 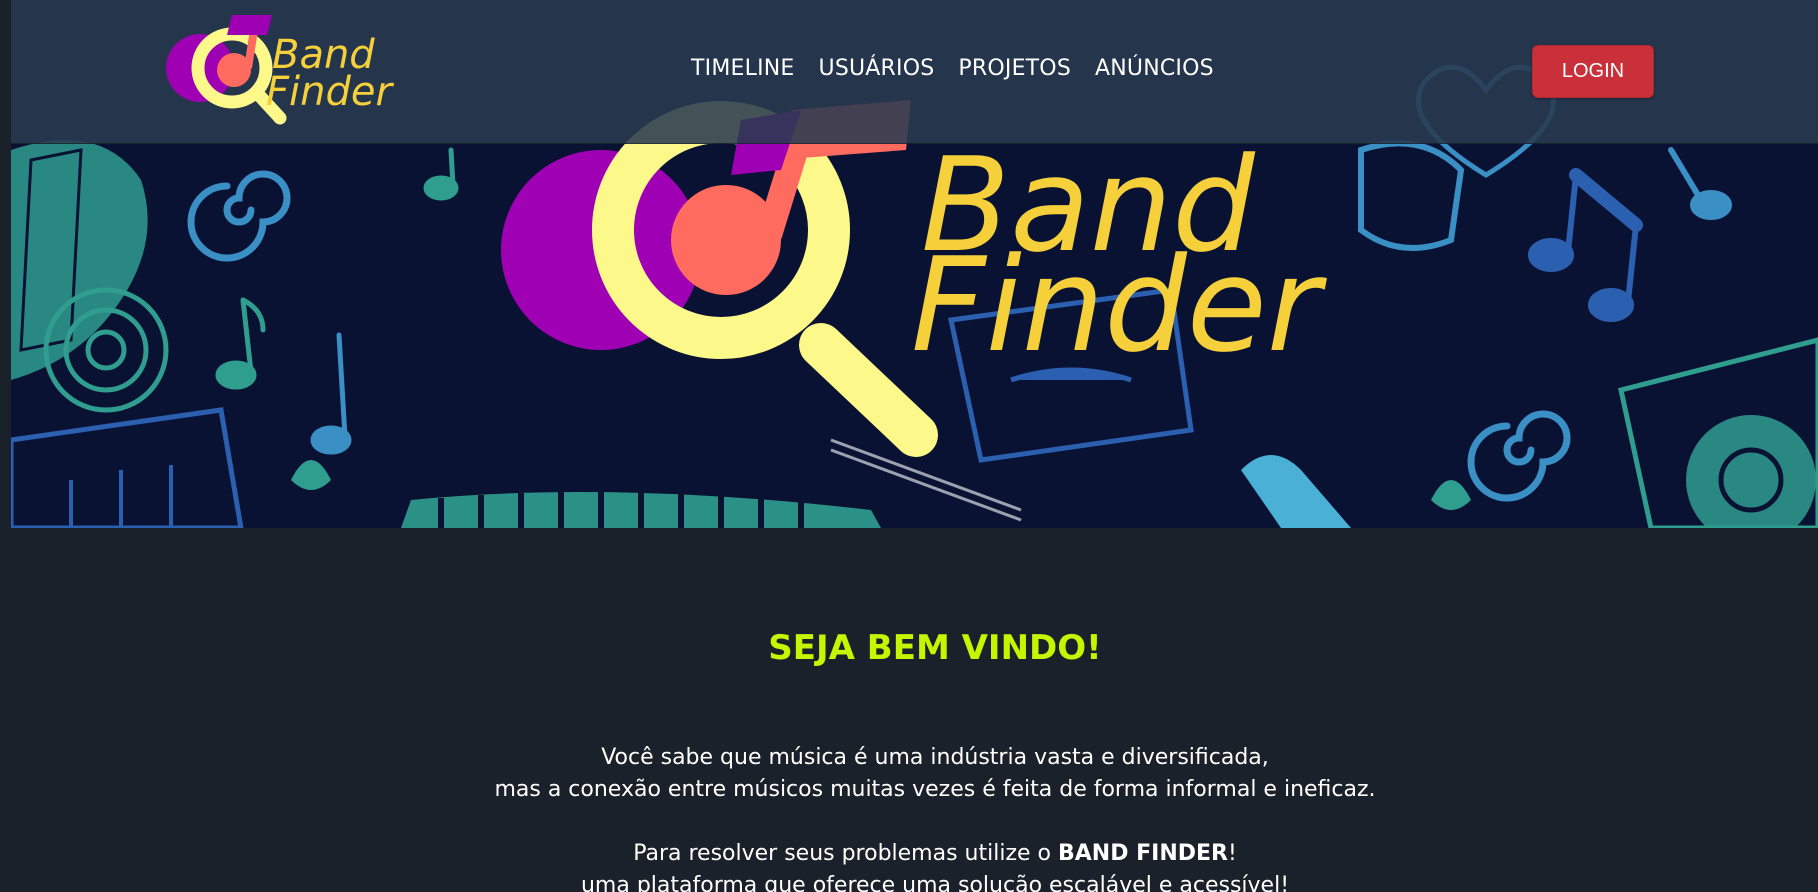 I want to click on welcome-title: SEJA BEM VINDO!, so click(x=935, y=648).